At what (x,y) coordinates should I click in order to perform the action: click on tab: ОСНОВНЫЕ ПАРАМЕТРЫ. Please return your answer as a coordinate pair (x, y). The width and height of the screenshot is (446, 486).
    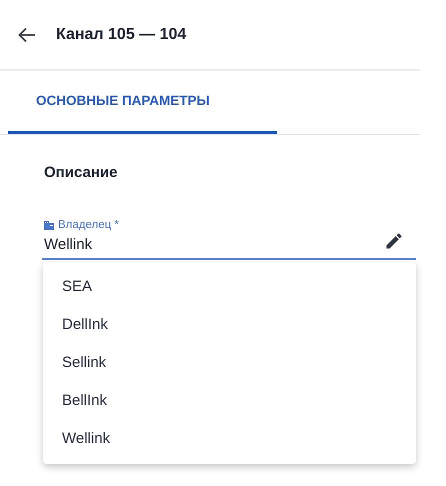
    Looking at the image, I should click on (142, 102).